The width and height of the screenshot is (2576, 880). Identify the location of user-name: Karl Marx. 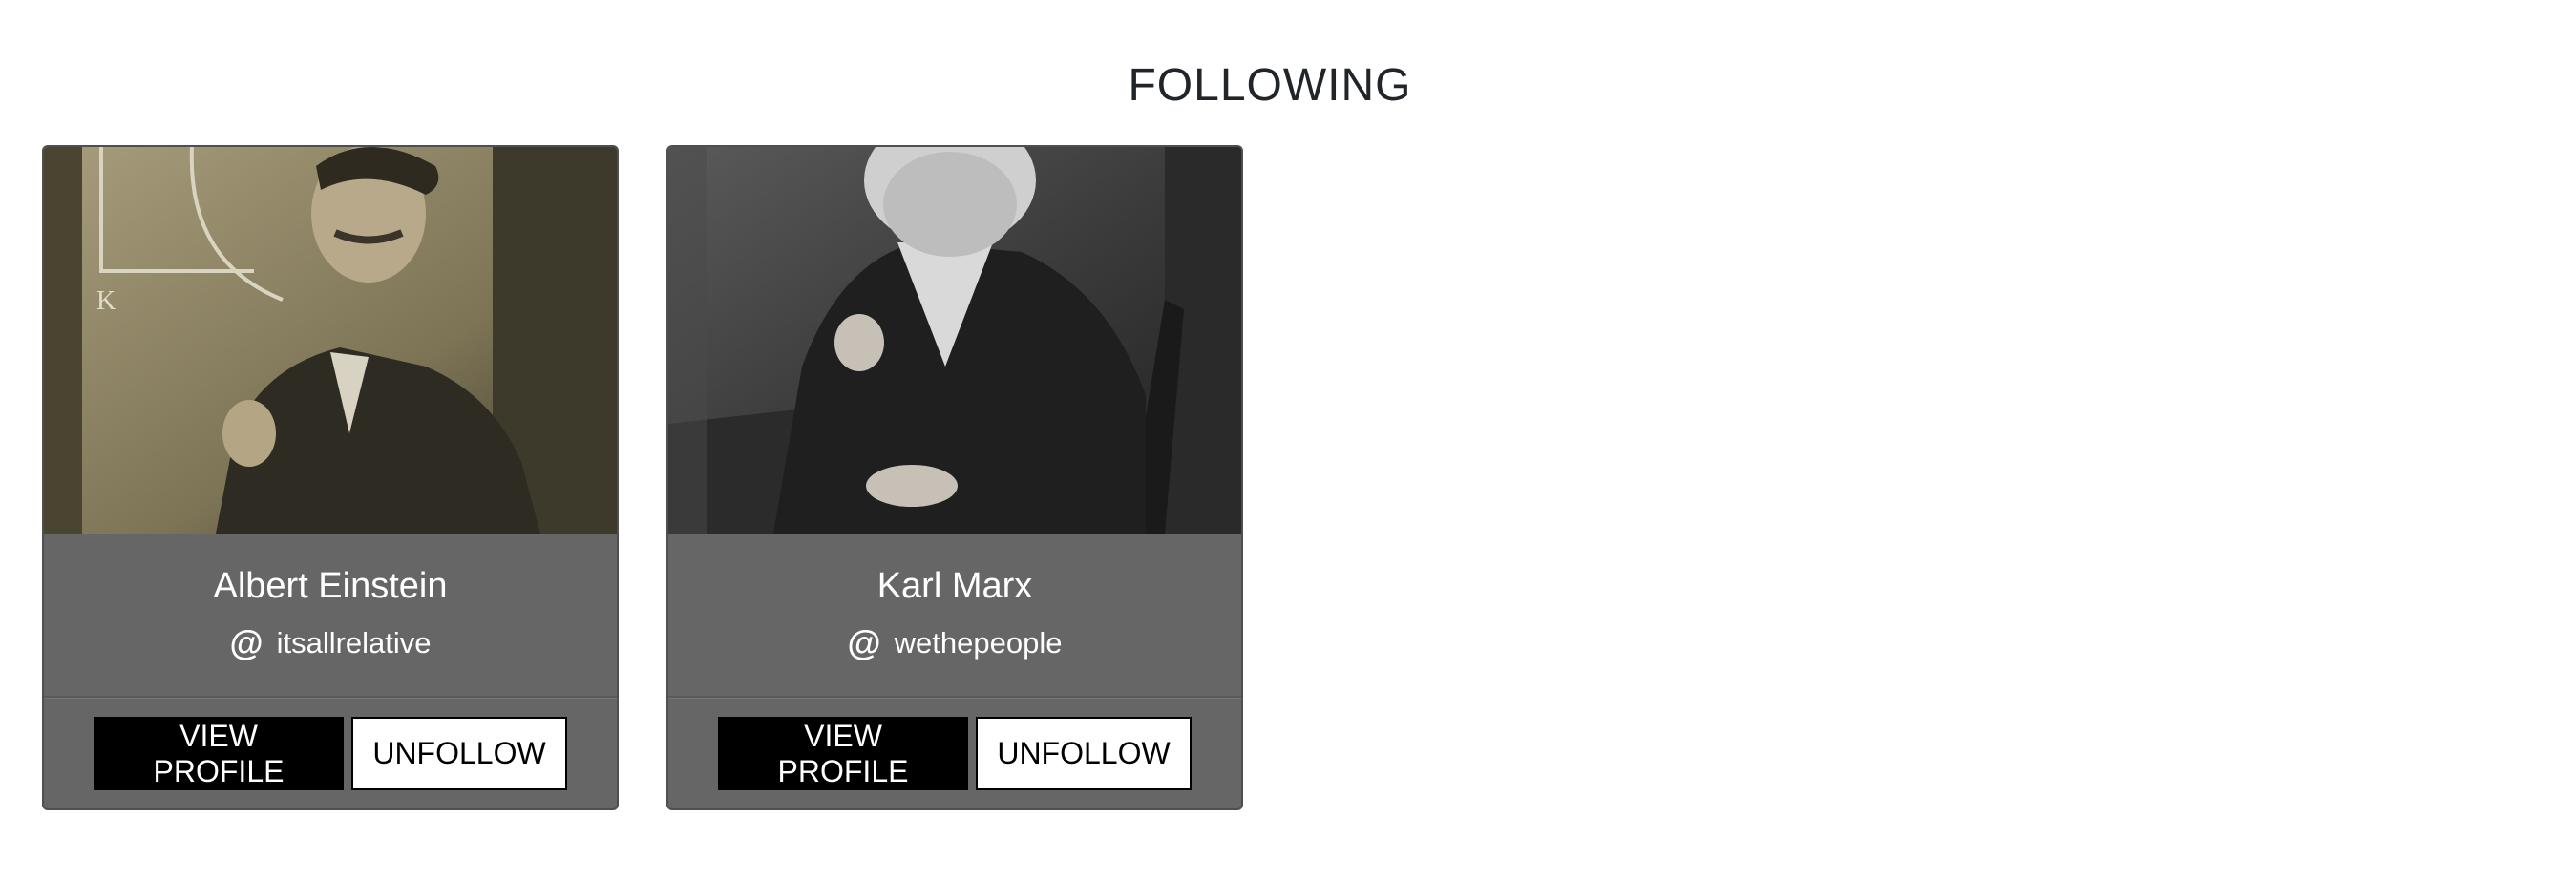
(954, 586).